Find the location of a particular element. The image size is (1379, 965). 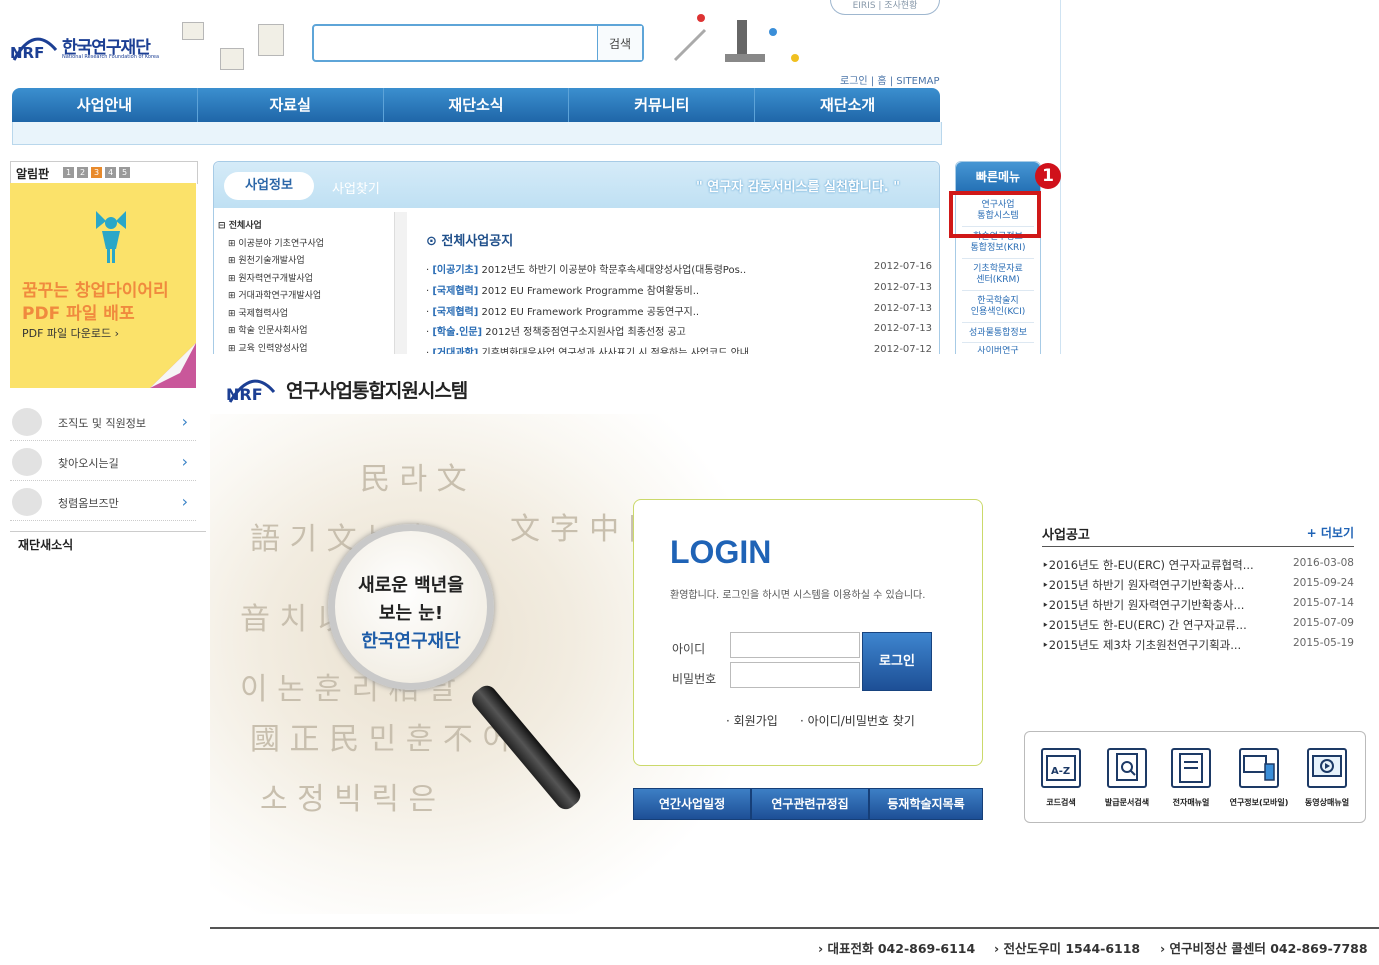

more-link: + 더보기 is located at coordinates (1330, 532).